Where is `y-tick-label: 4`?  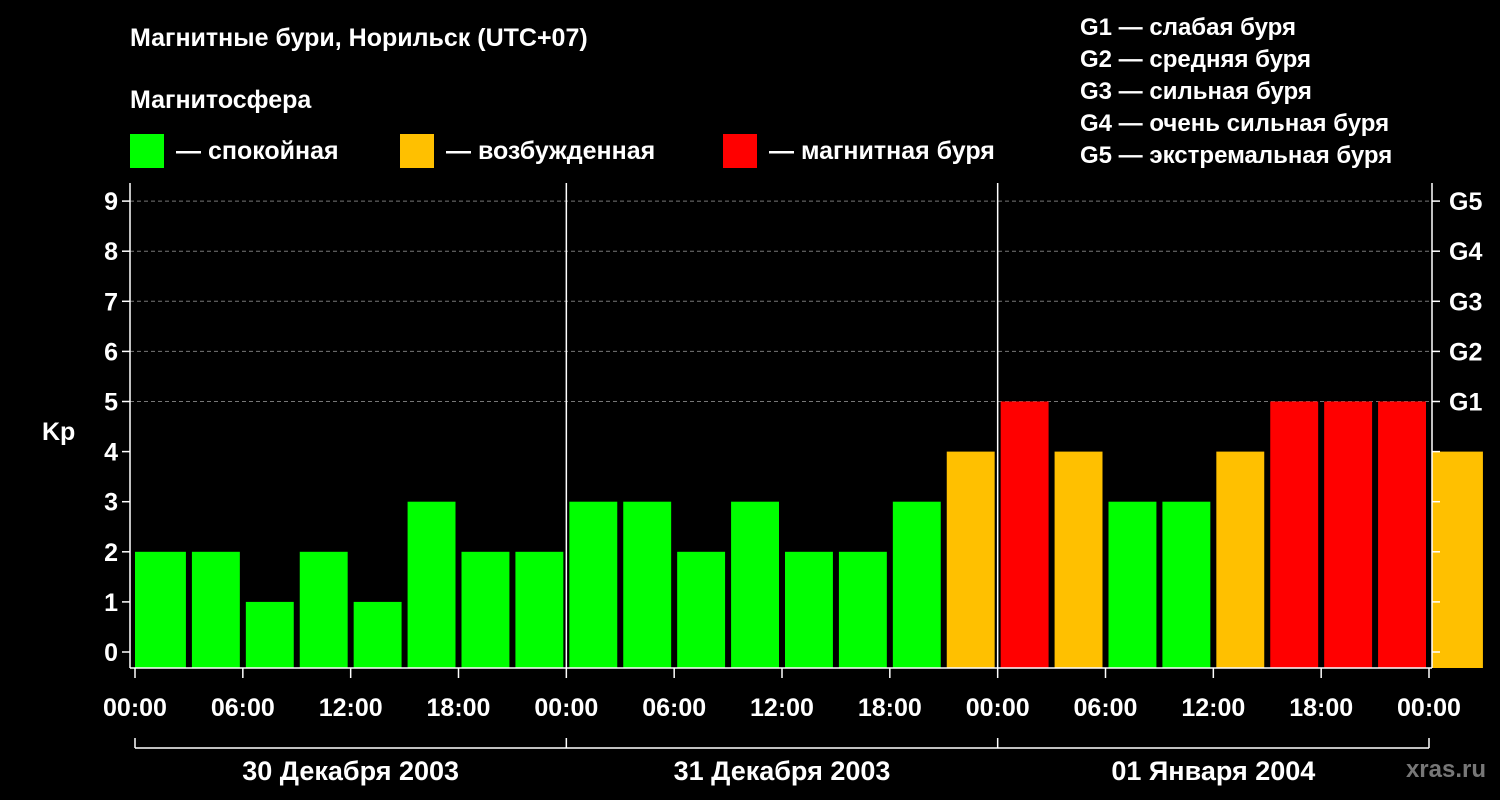 y-tick-label: 4 is located at coordinates (111, 453).